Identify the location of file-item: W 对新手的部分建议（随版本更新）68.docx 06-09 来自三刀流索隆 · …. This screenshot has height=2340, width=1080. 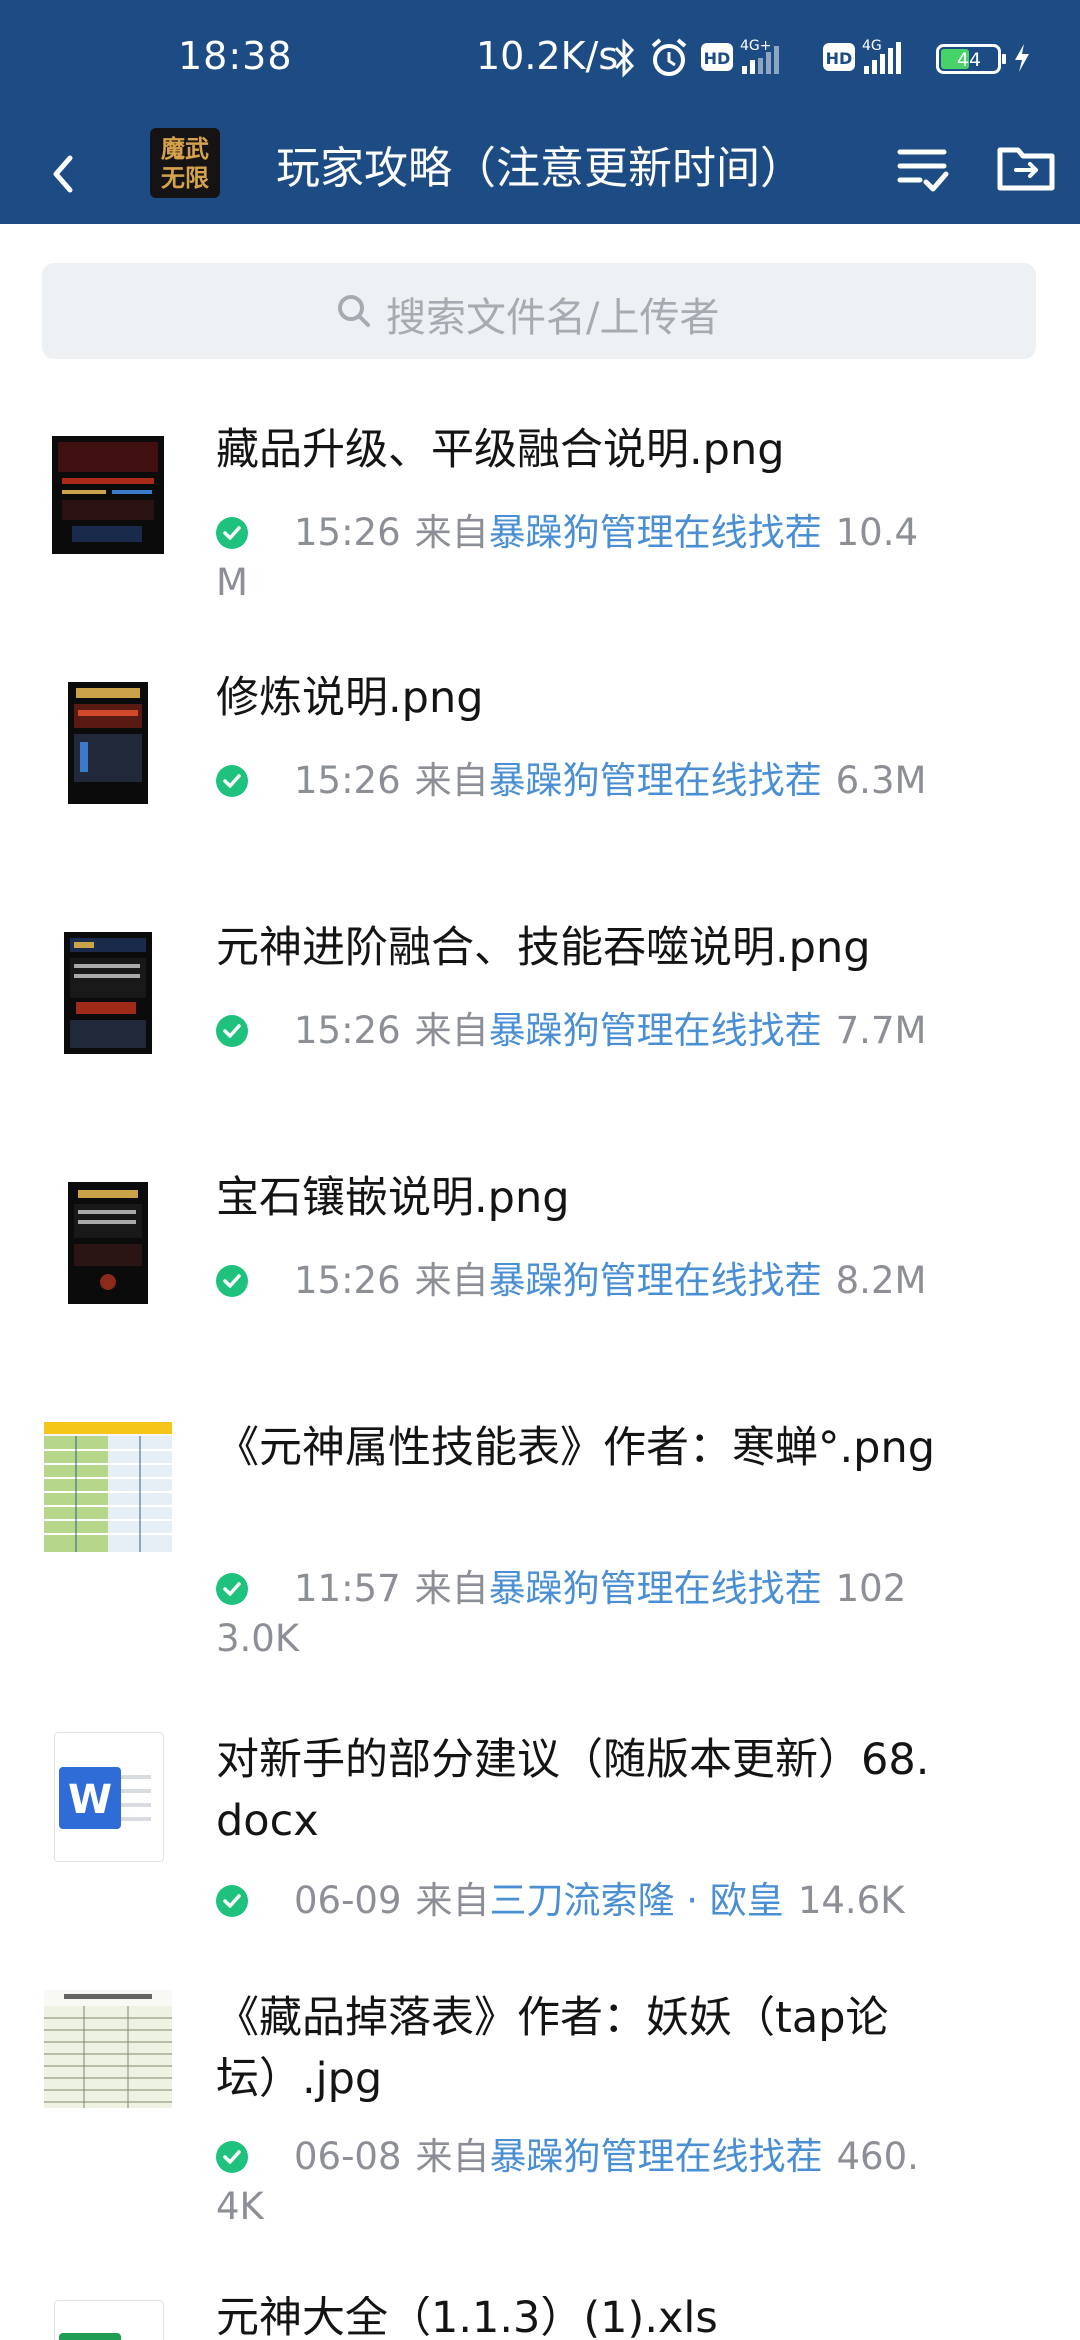
(540, 1835).